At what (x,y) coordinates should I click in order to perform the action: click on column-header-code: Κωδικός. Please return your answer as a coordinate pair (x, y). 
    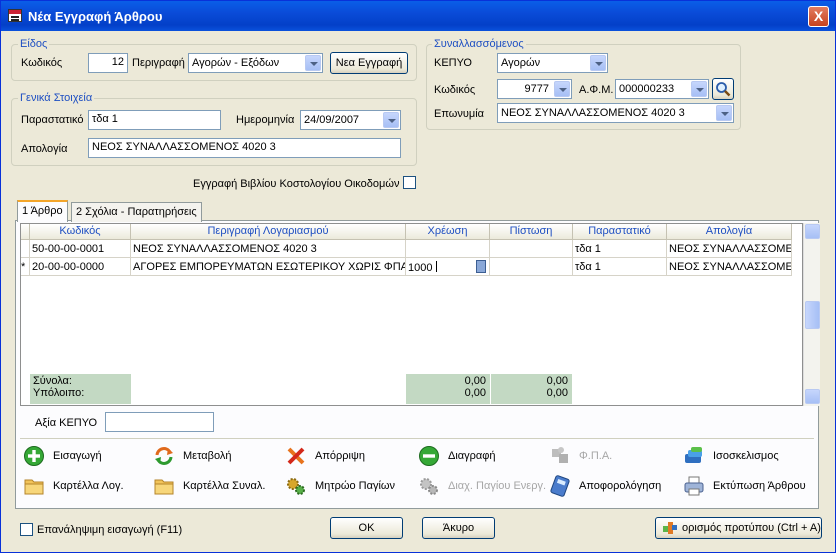
    Looking at the image, I should click on (80, 232).